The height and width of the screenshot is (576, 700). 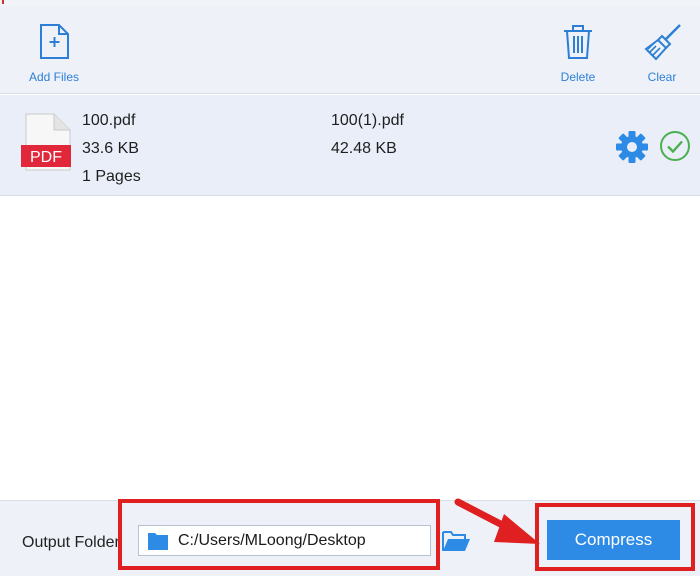 I want to click on output-file-info: 100(1).pdf 42.48 KB, so click(x=367, y=135).